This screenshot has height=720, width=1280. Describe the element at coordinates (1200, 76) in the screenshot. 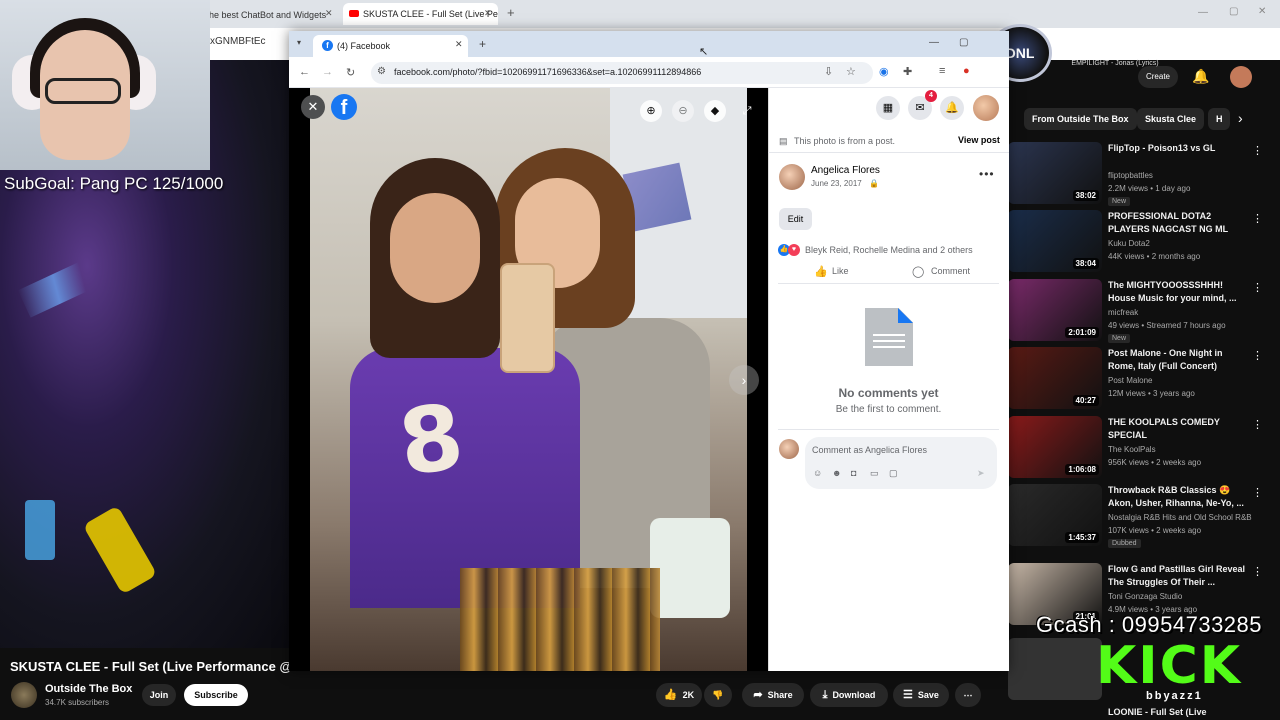

I see `bell-icon: 🔔` at that location.